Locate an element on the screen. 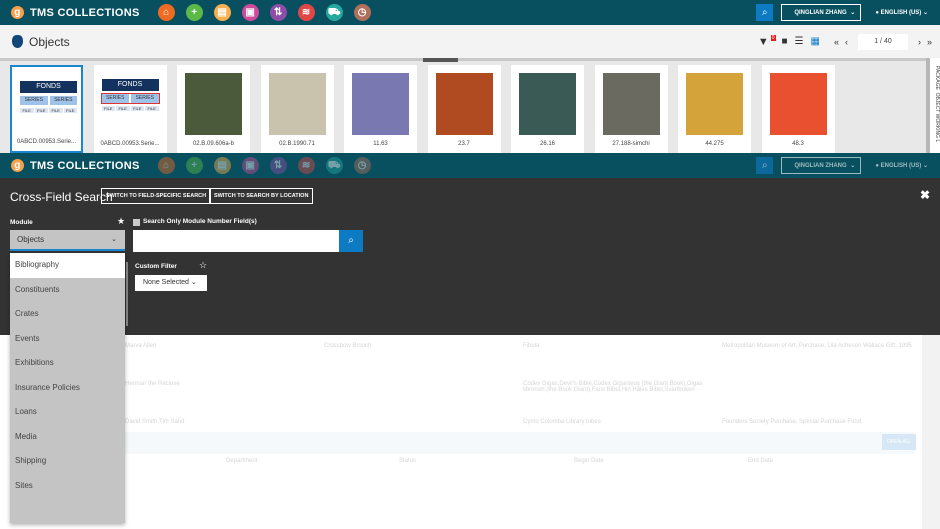 The image size is (940, 529). app-title: TMS COLLECTIONS is located at coordinates (85, 165).